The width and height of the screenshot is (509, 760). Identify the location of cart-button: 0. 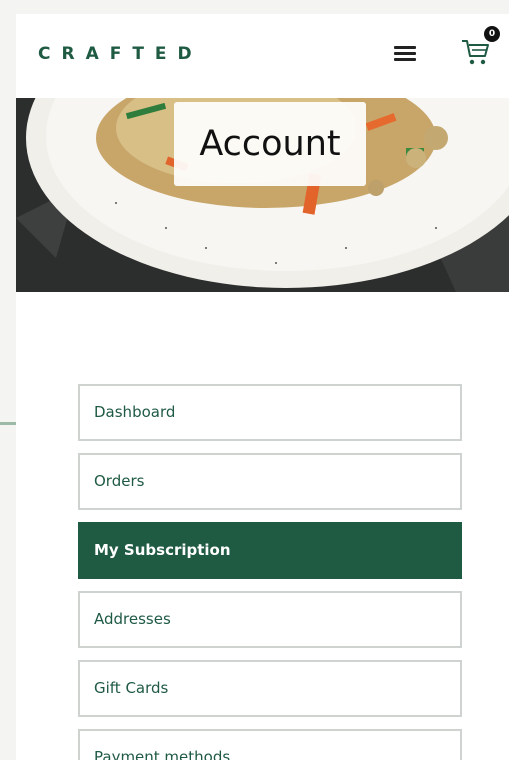
(480, 48).